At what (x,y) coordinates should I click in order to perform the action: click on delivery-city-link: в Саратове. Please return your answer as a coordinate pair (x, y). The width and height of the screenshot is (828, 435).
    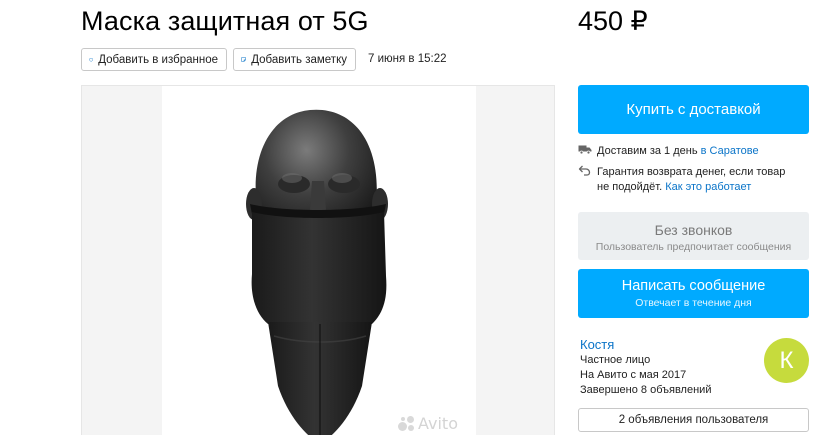
    Looking at the image, I should click on (730, 151).